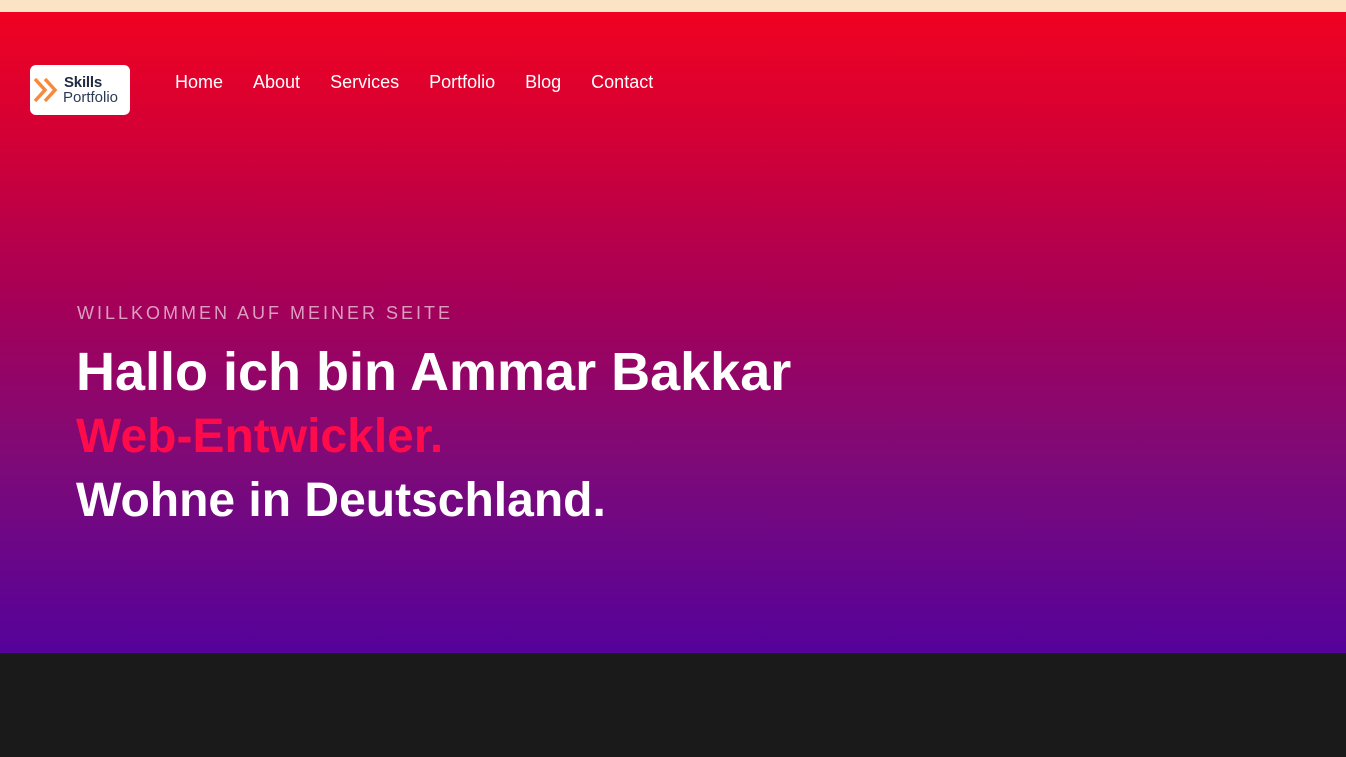 The image size is (1346, 757). Describe the element at coordinates (199, 82) in the screenshot. I see `nav-item-home: Home` at that location.